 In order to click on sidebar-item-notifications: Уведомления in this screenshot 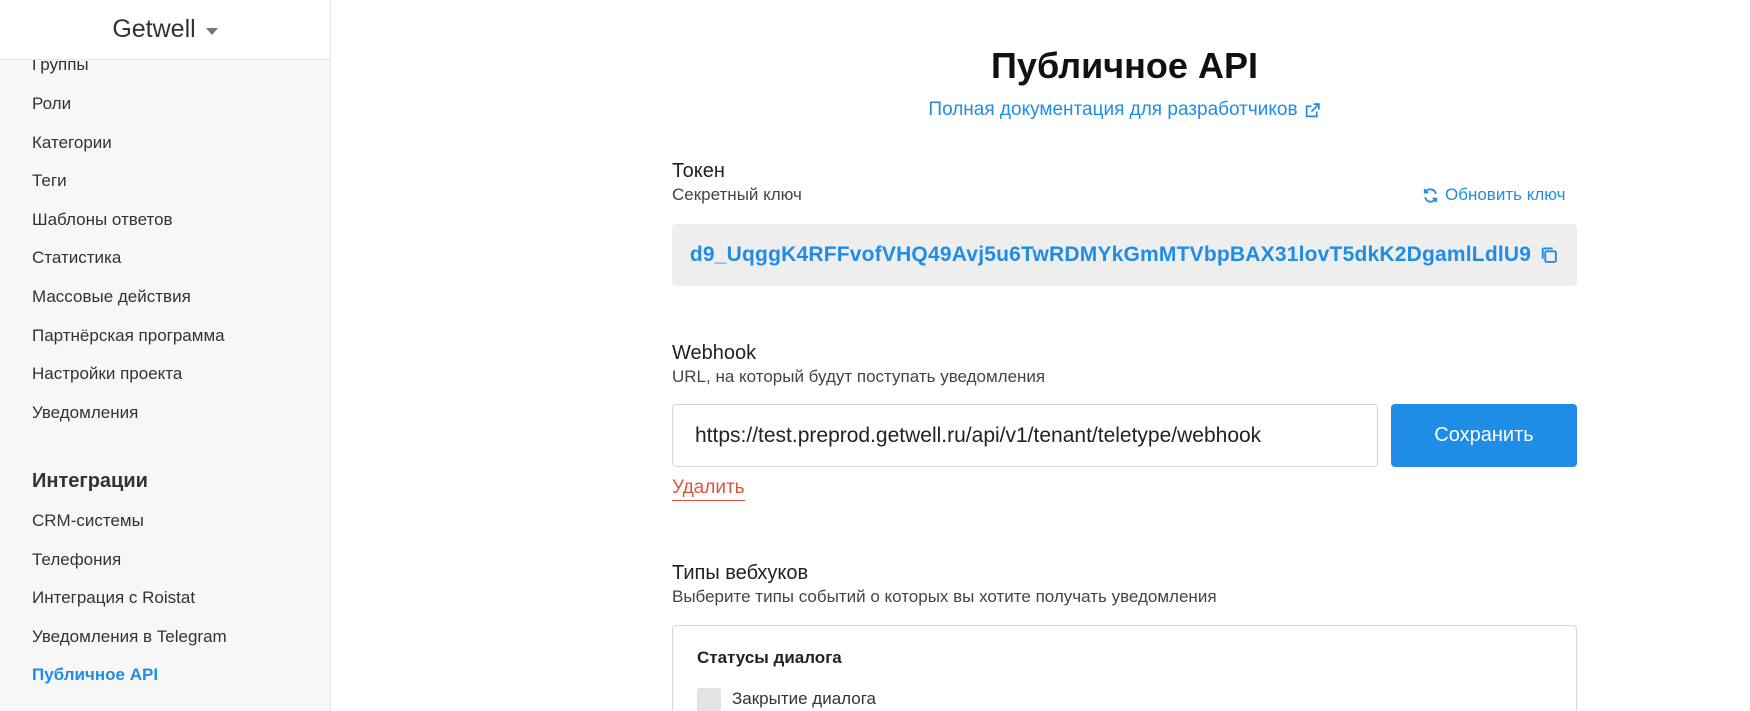, I will do `click(85, 413)`.